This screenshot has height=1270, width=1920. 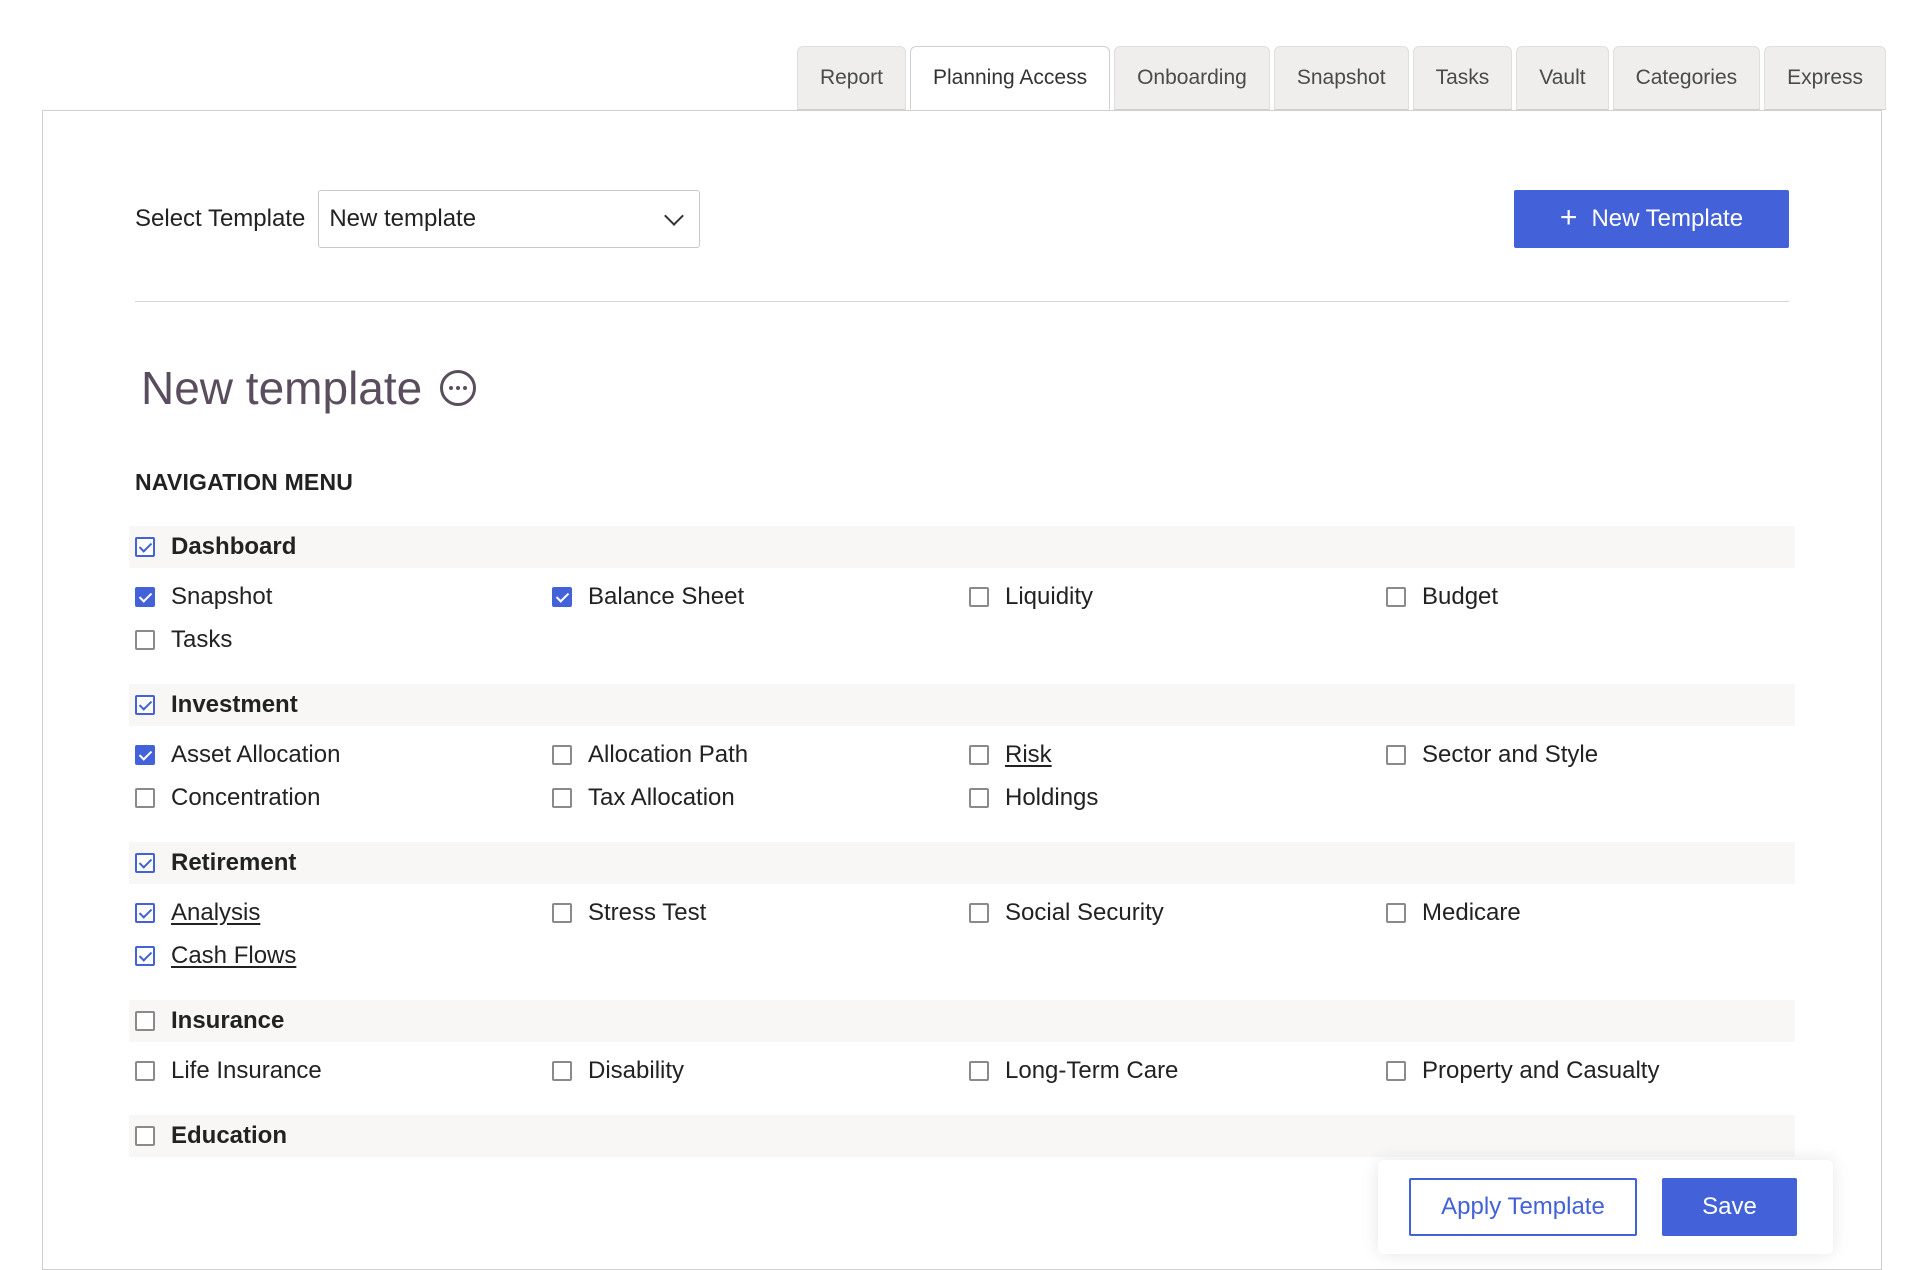 I want to click on tab-tasks: Tasks, so click(x=1462, y=78).